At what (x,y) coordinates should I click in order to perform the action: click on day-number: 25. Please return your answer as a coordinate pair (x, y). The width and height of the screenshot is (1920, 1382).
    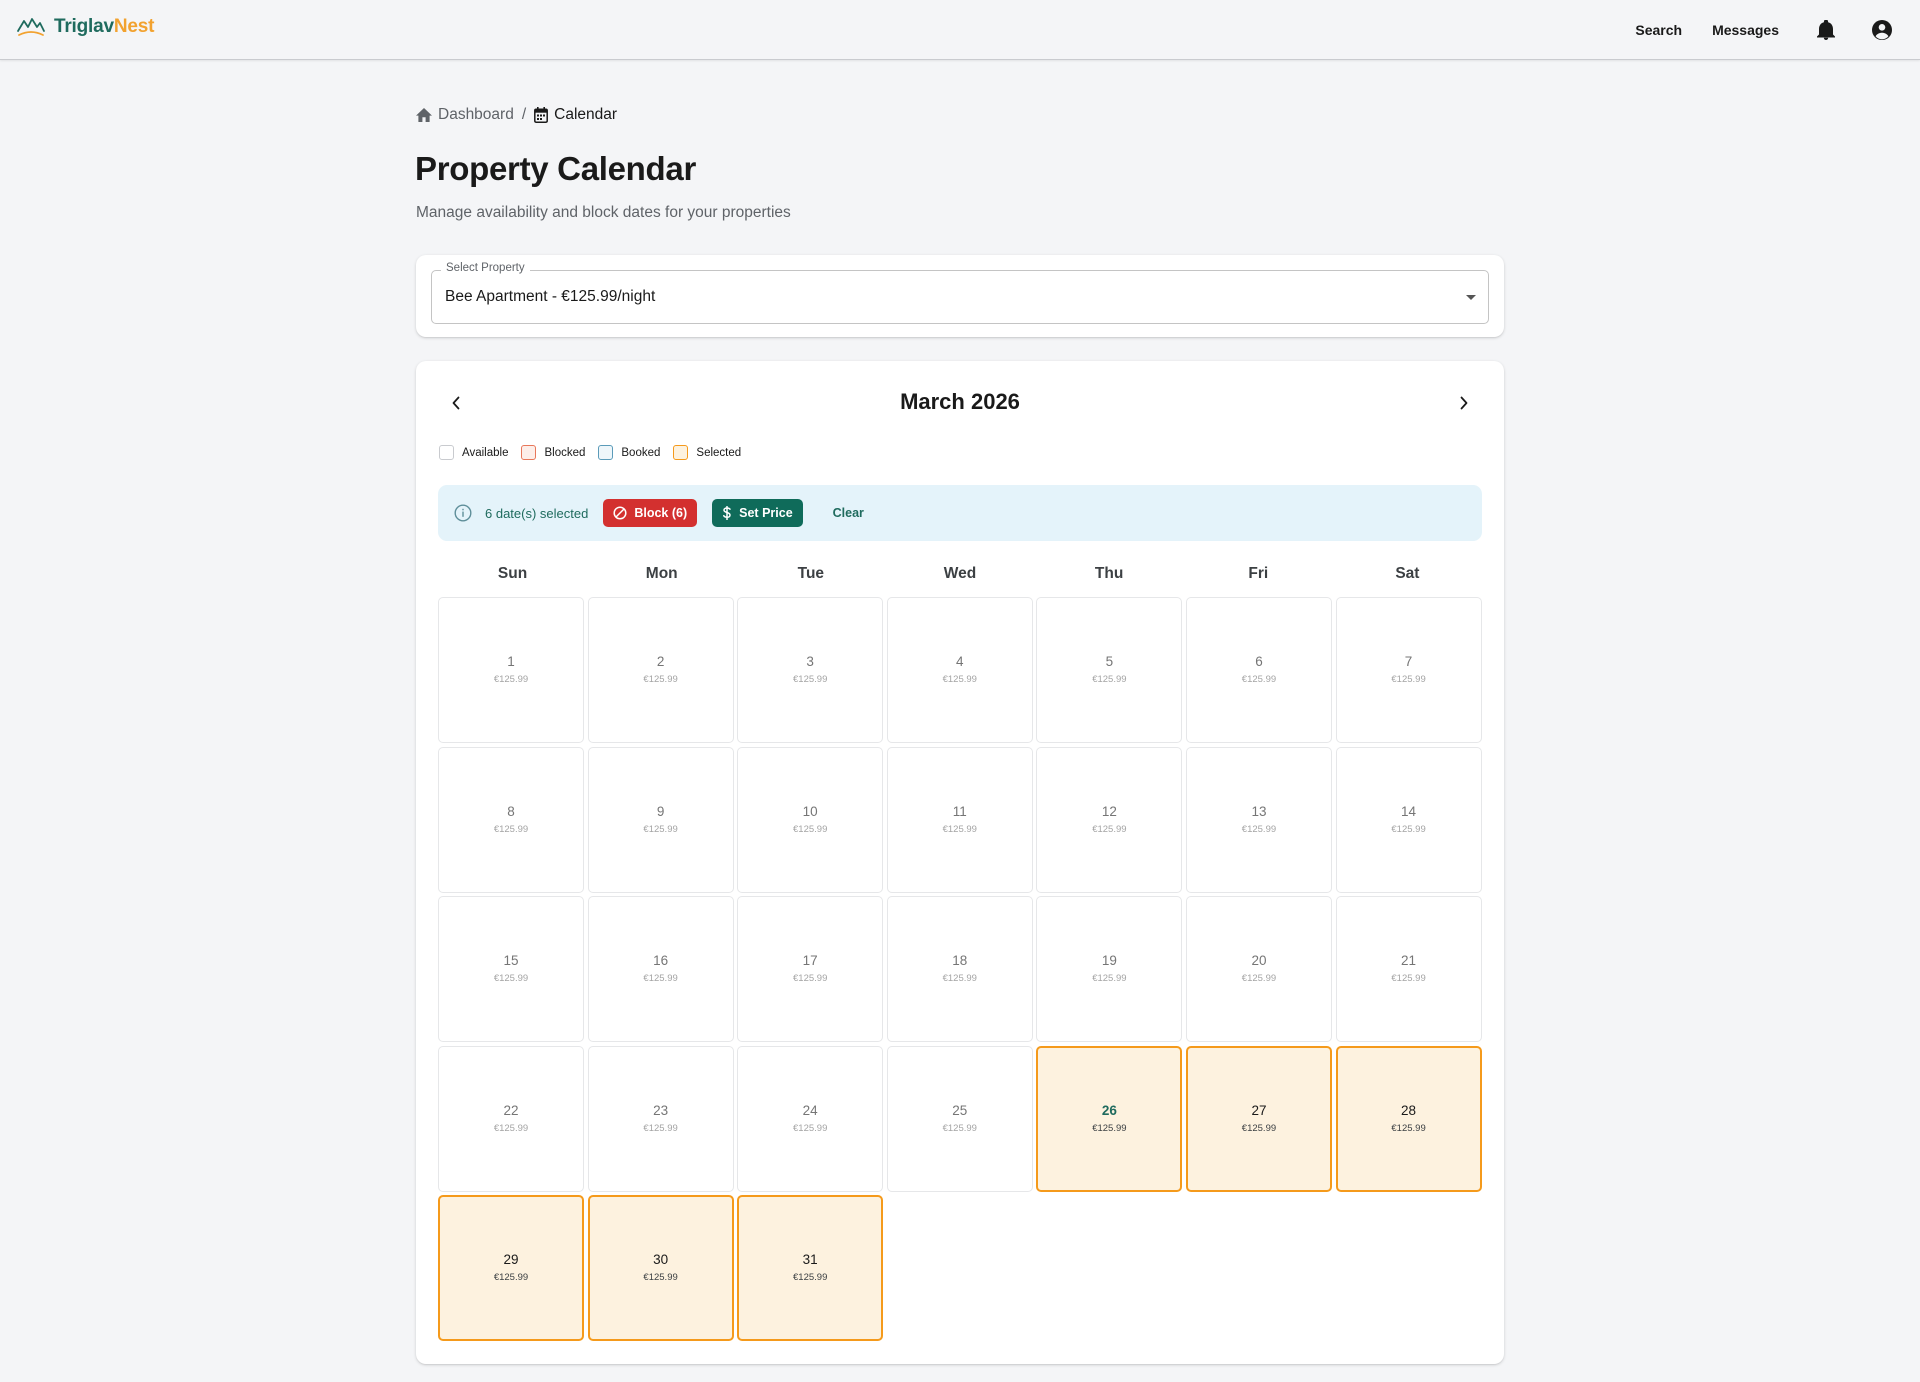
    Looking at the image, I should click on (960, 1110).